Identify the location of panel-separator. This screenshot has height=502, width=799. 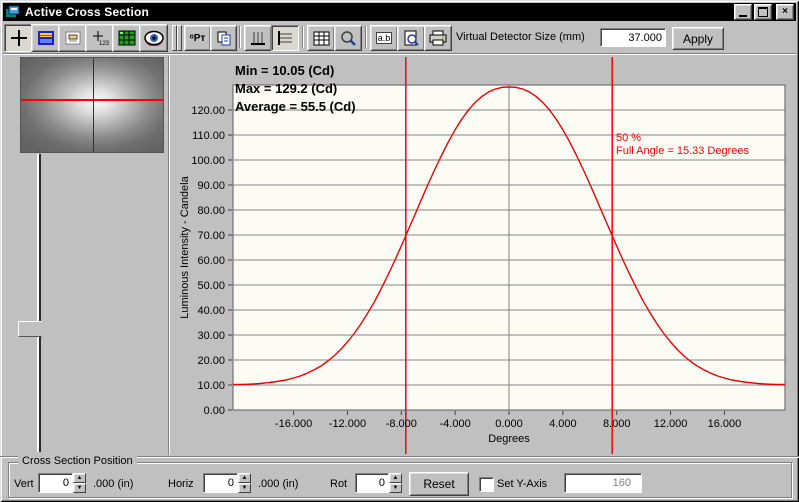
(169, 255).